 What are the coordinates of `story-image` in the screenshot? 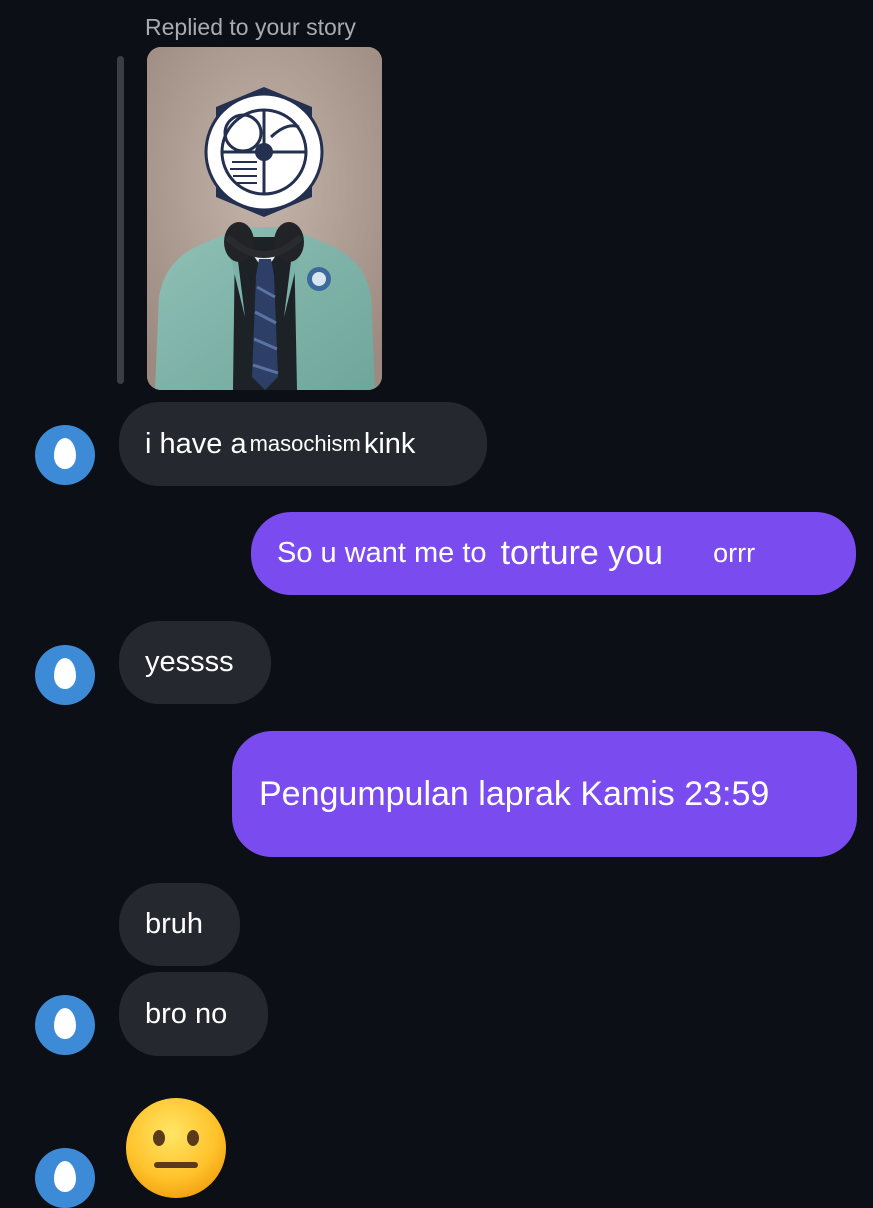 It's located at (264, 218).